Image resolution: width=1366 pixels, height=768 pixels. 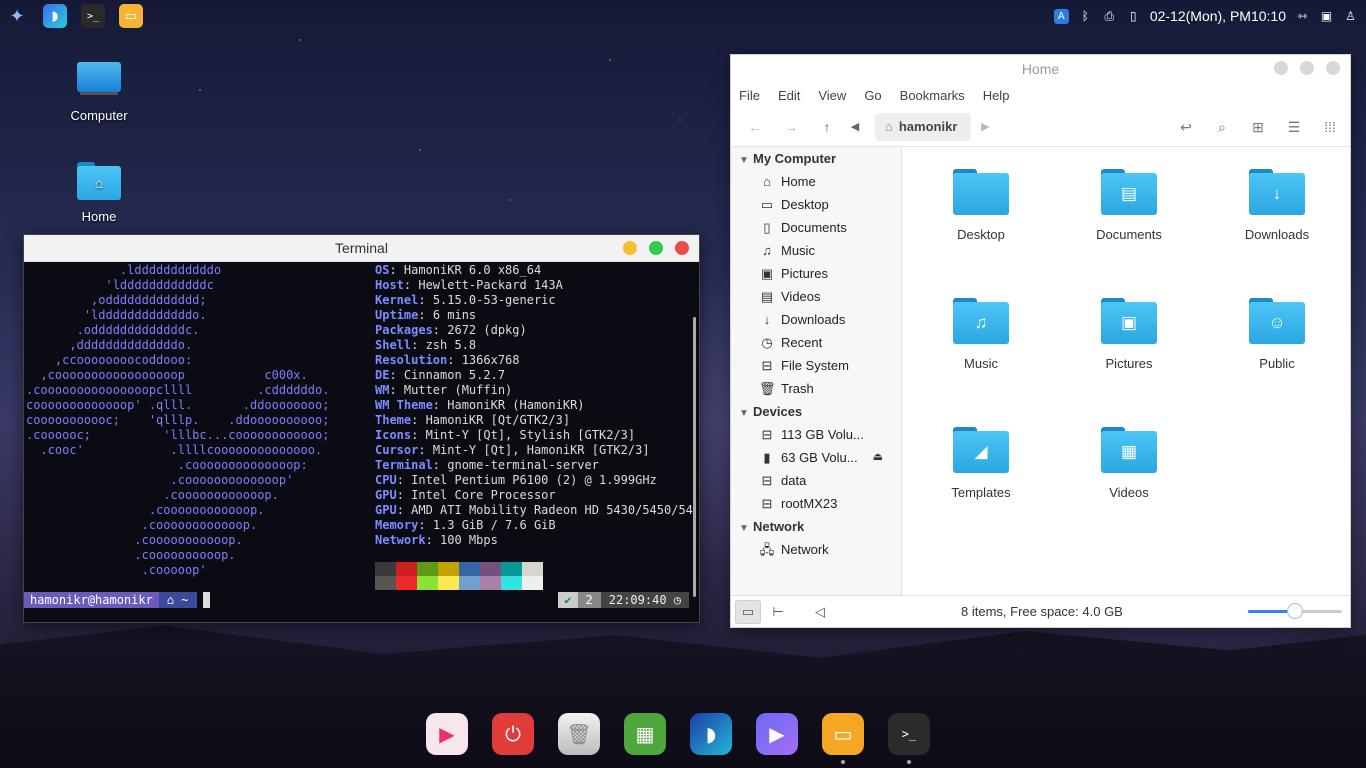 What do you see at coordinates (17, 16) in the screenshot?
I see `app-menu-icon: ✦` at bounding box center [17, 16].